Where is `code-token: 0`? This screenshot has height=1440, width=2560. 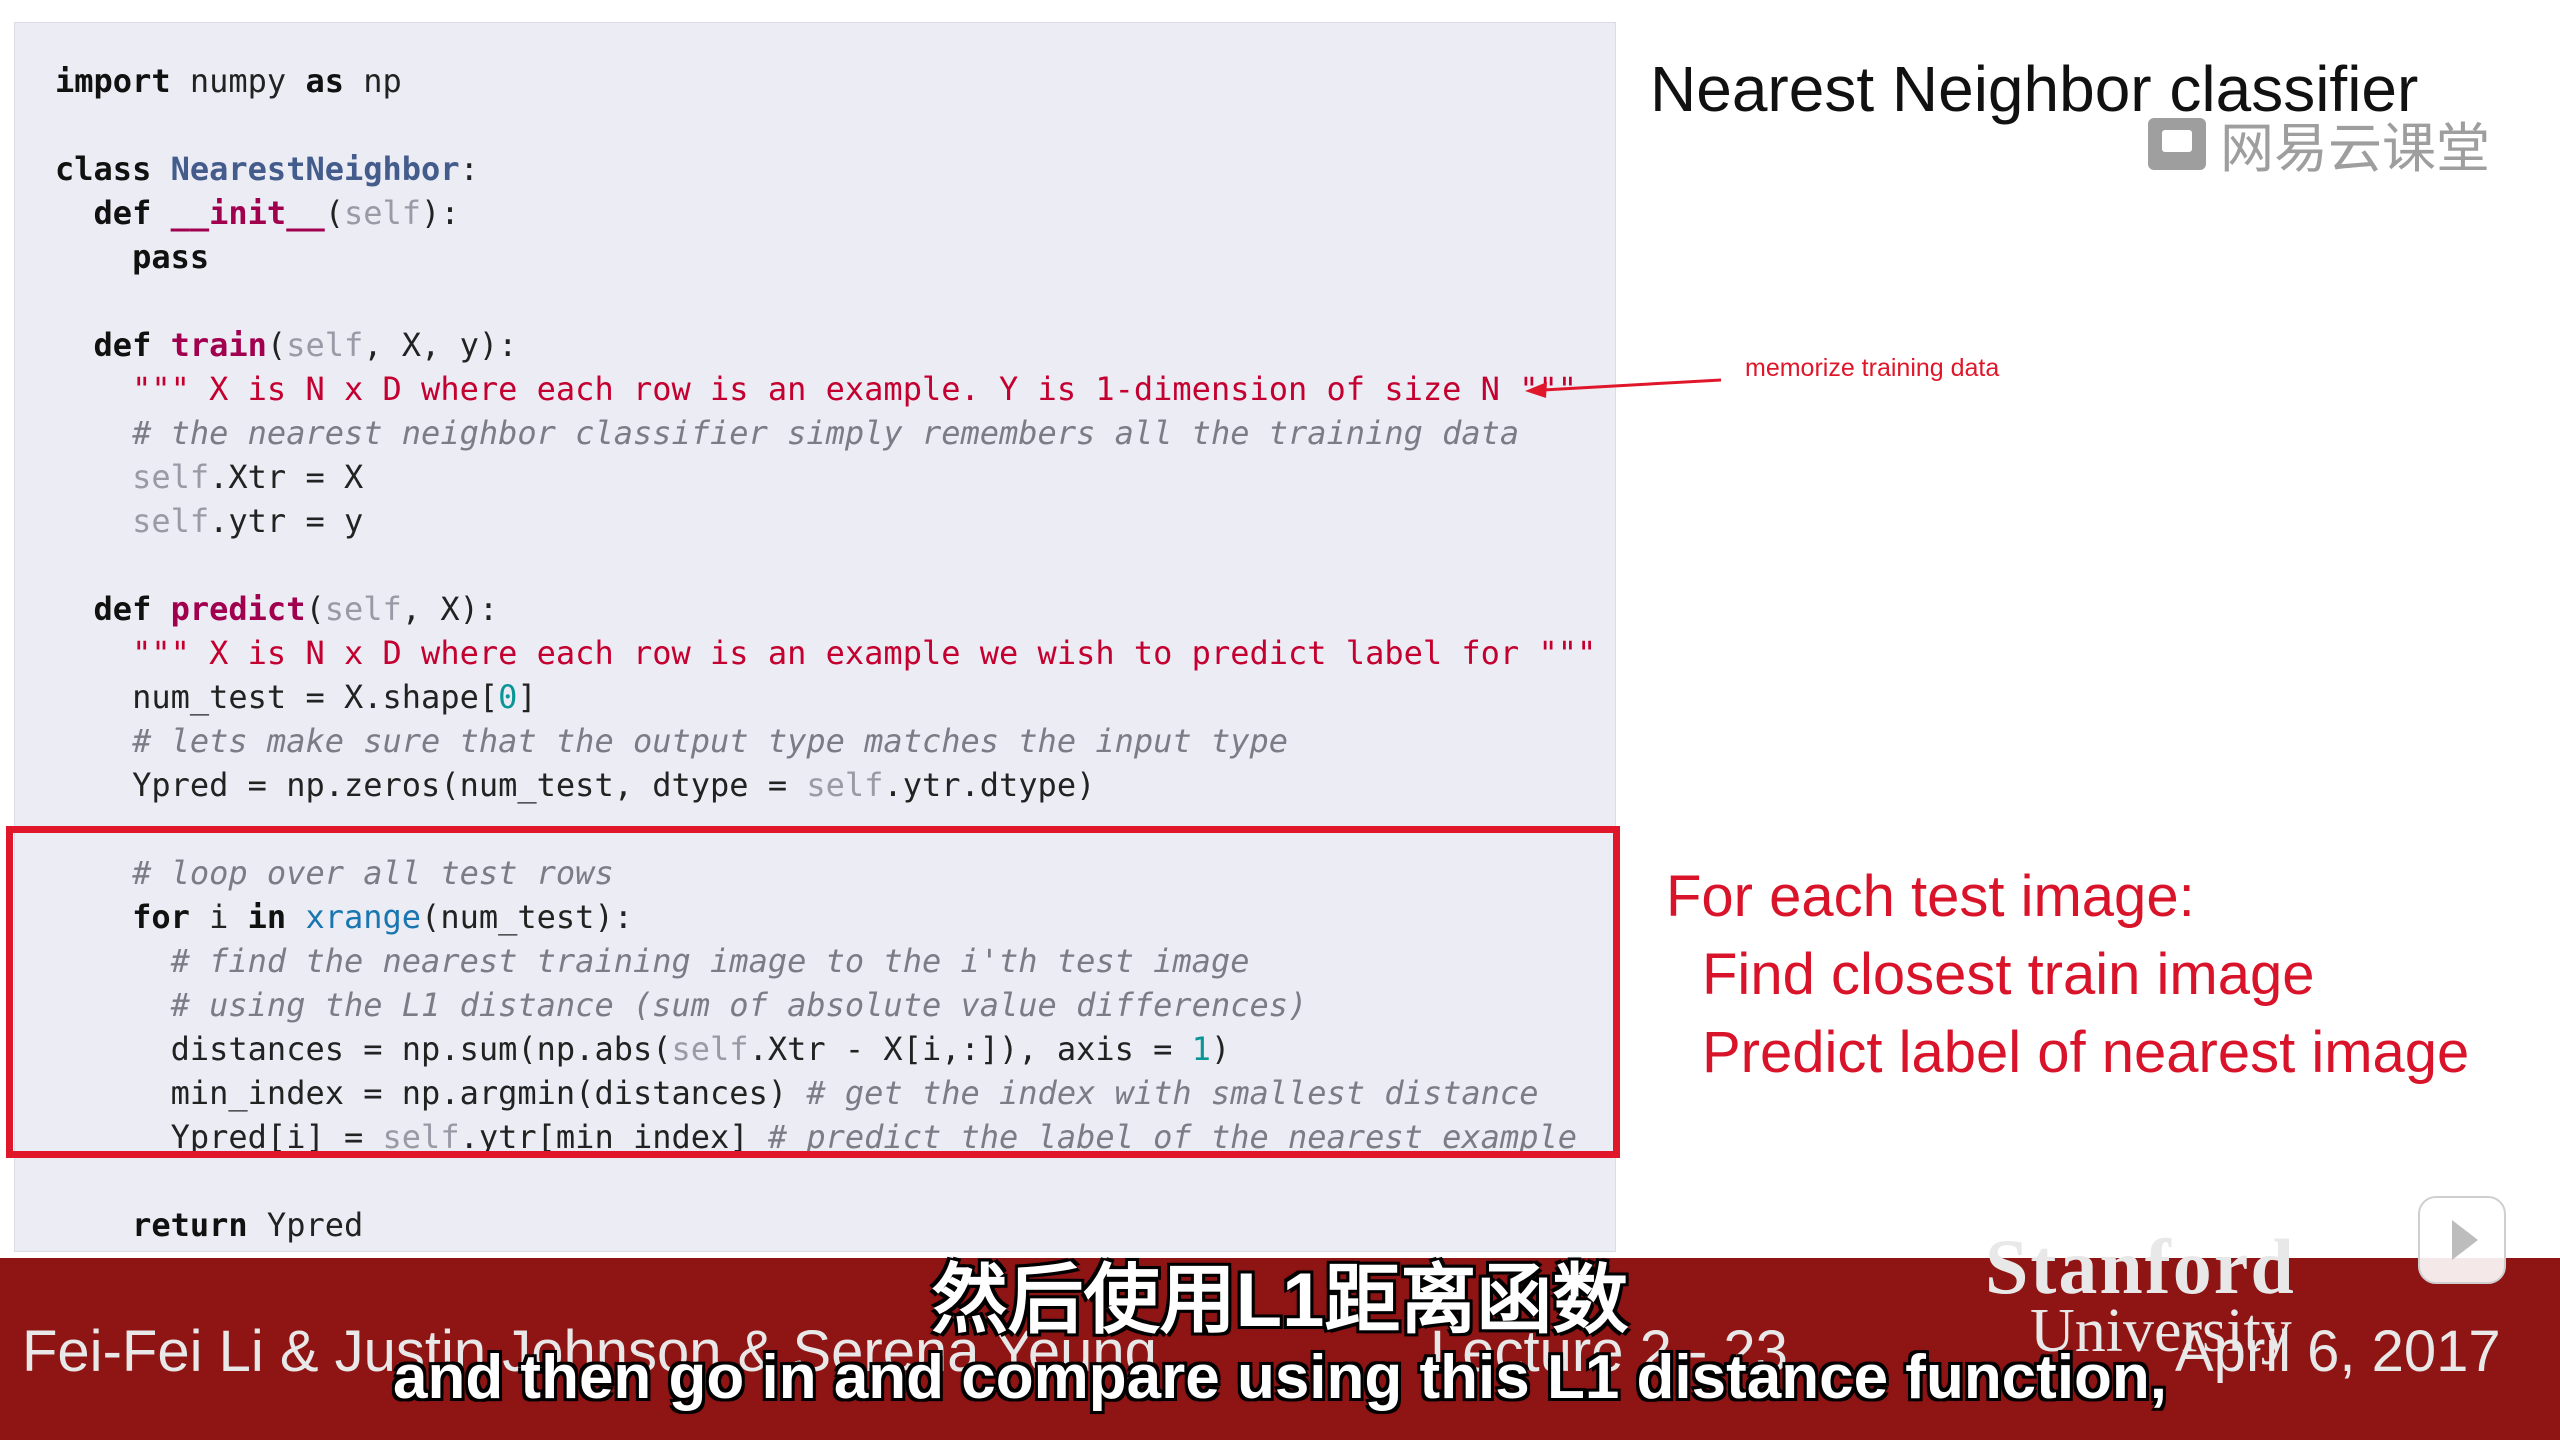
code-token: 0 is located at coordinates (508, 697).